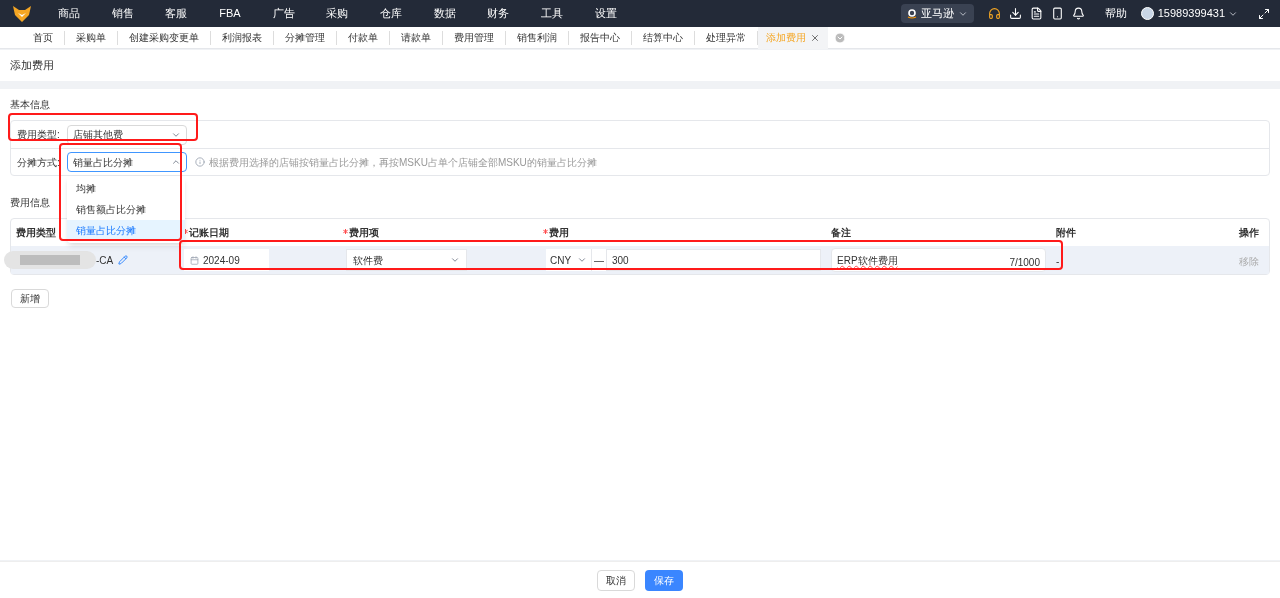 The image size is (1280, 598). What do you see at coordinates (616, 580) in the screenshot?
I see `cancel-button: 取消` at bounding box center [616, 580].